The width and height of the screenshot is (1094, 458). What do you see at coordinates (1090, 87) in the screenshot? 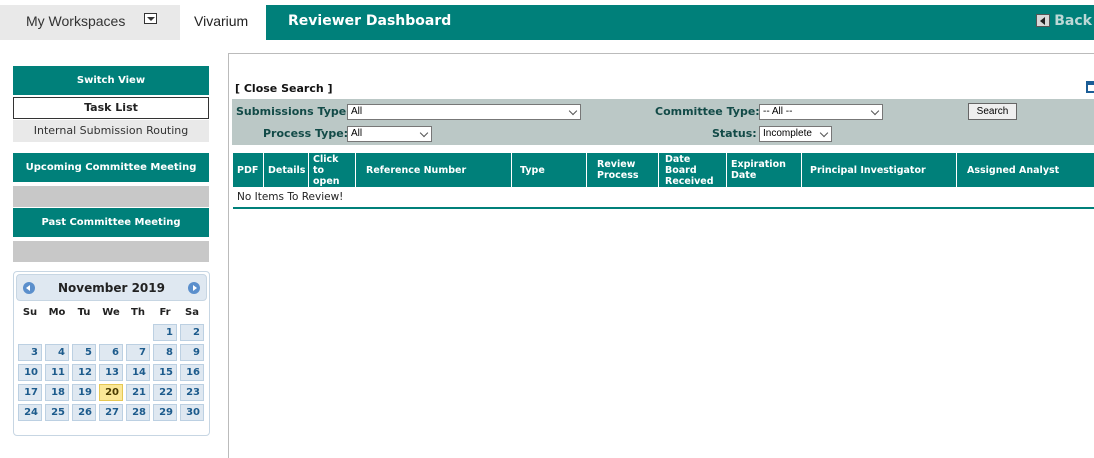
I see `window-icon` at bounding box center [1090, 87].